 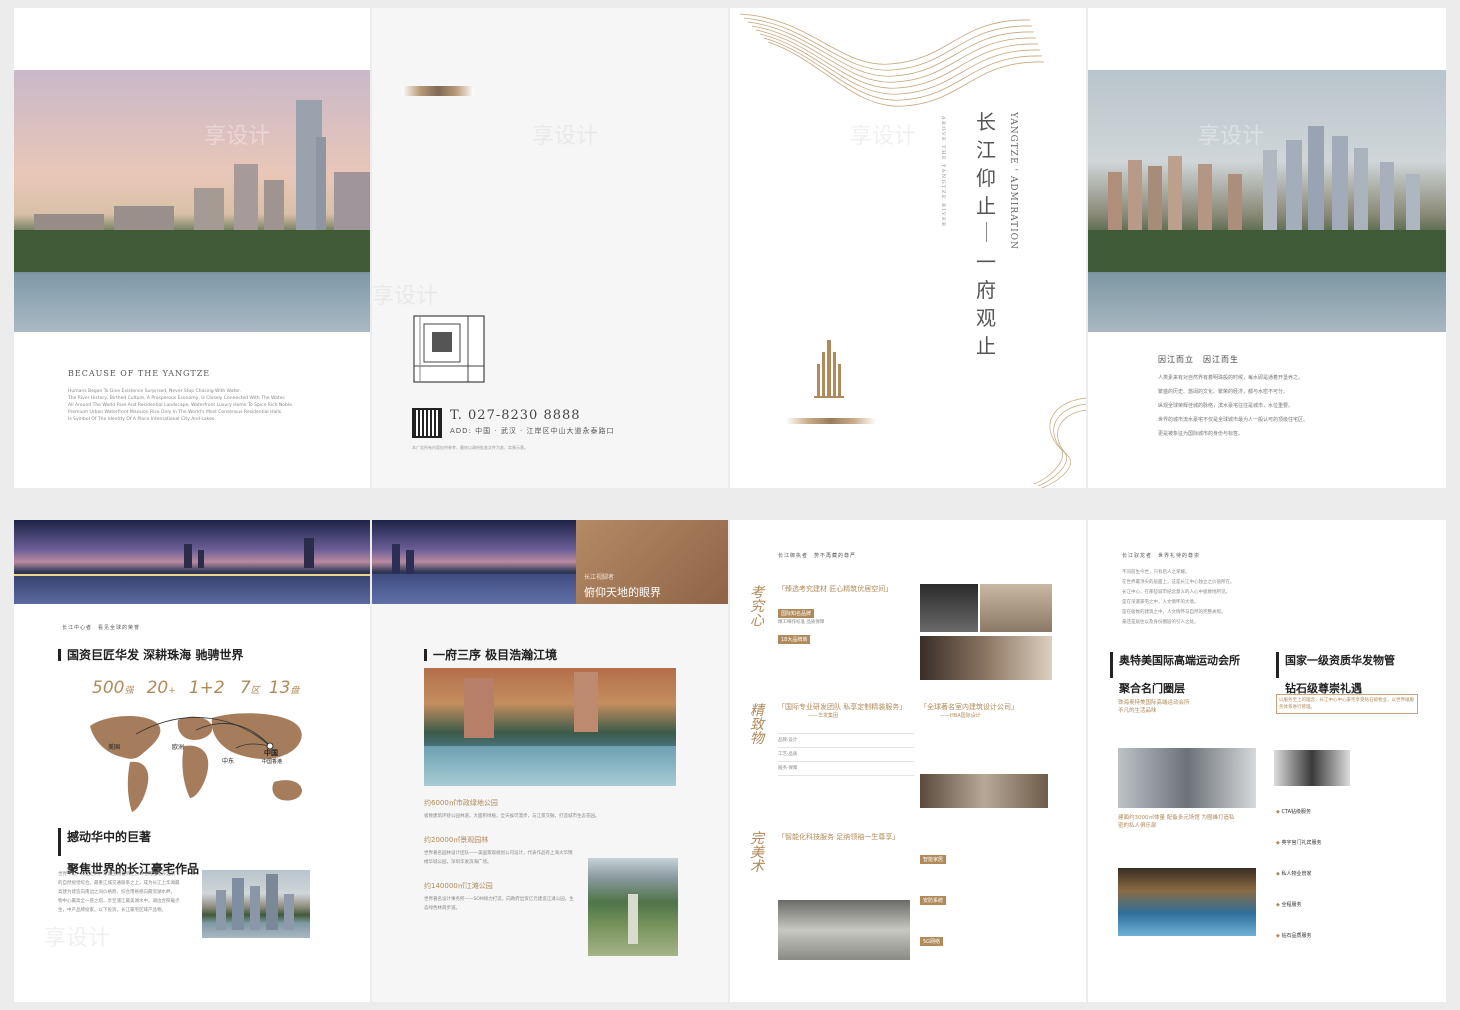 What do you see at coordinates (178, 747) in the screenshot?
I see `map-label-europe: 欧洲` at bounding box center [178, 747].